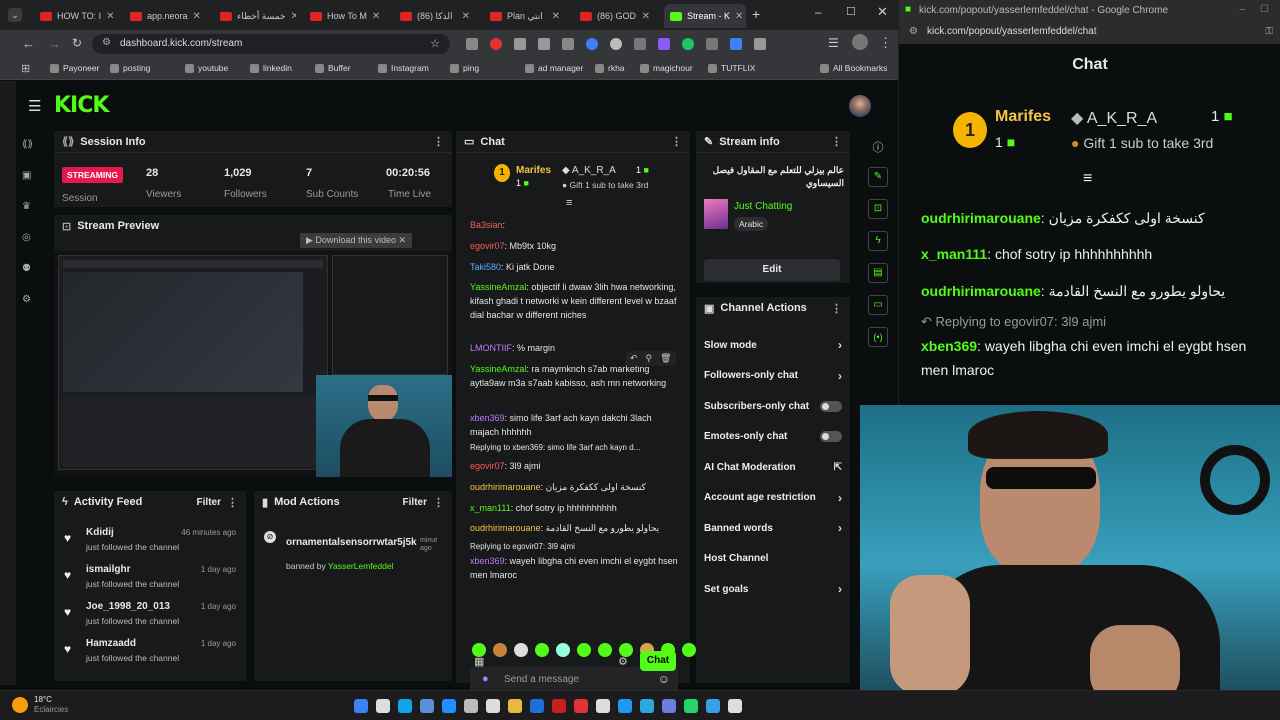  Describe the element at coordinates (27, 175) in the screenshot. I see `page-icon: ▣` at that location.